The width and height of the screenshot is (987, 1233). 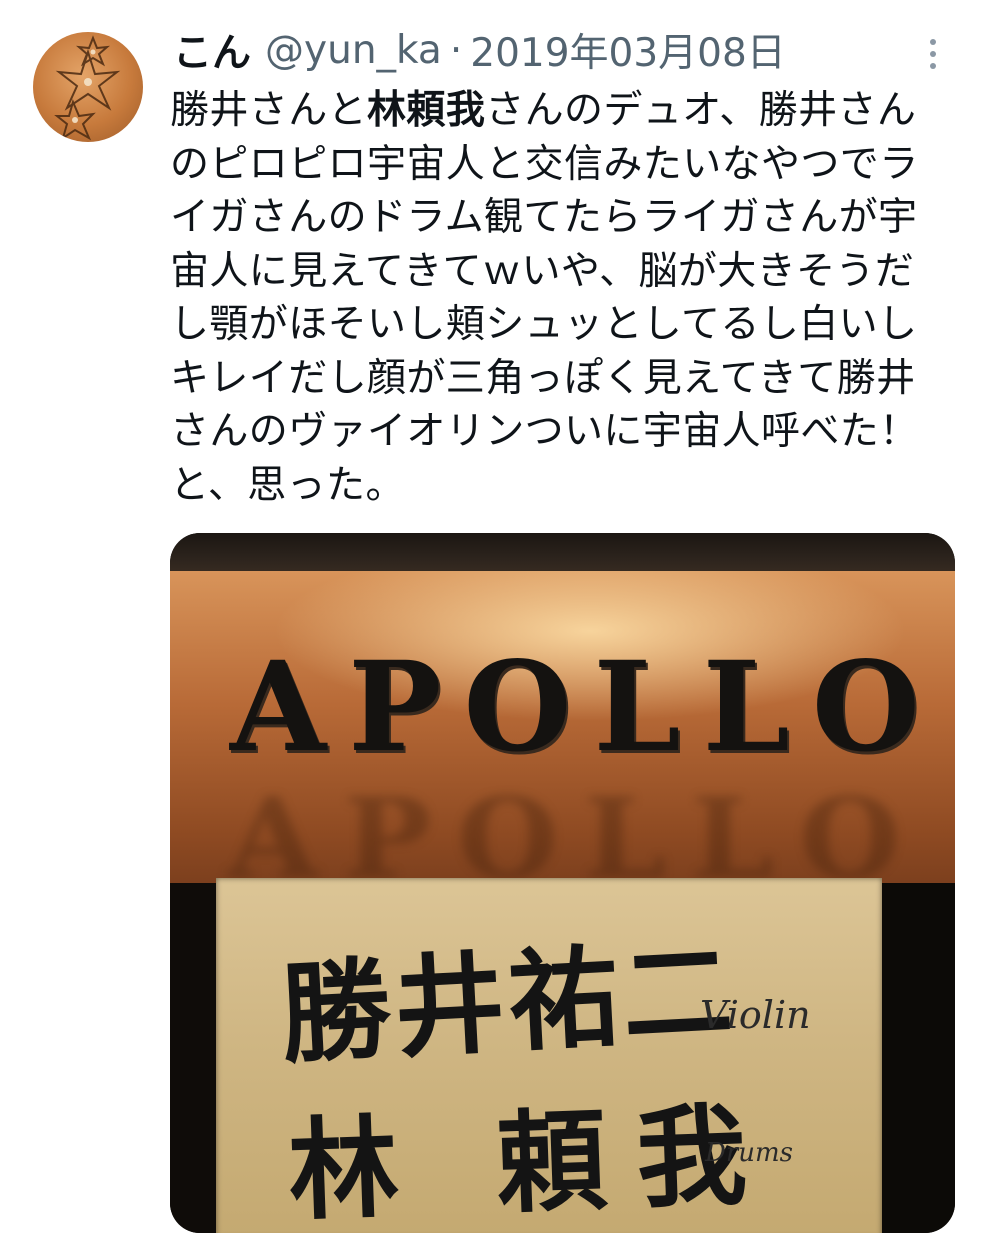 I want to click on tweet-text-line: し顎がほそいし頬シュッとしてるし白いし, so click(x=544, y=324).